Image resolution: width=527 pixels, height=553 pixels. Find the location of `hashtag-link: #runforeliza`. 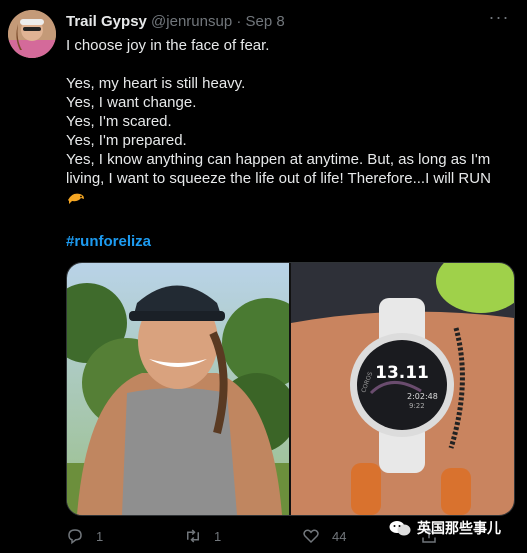

hashtag-link: #runforeliza is located at coordinates (108, 241).